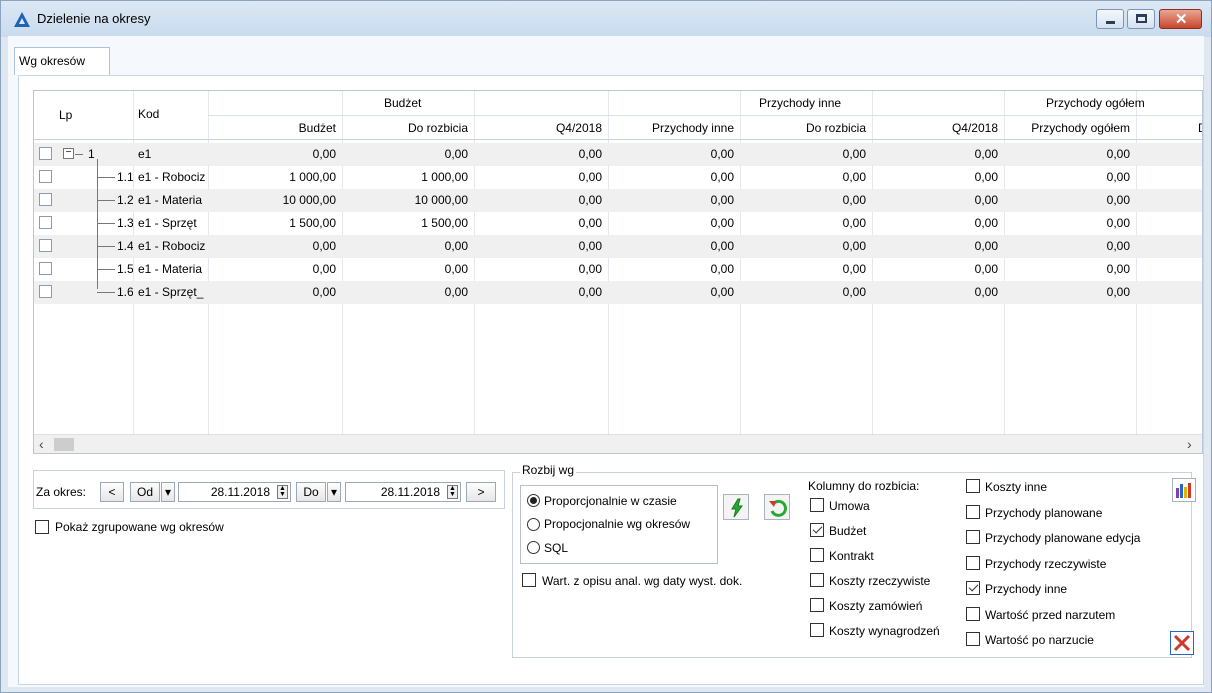 The image size is (1212, 693). I want to click on split-legend: Rozbij wg, so click(548, 470).